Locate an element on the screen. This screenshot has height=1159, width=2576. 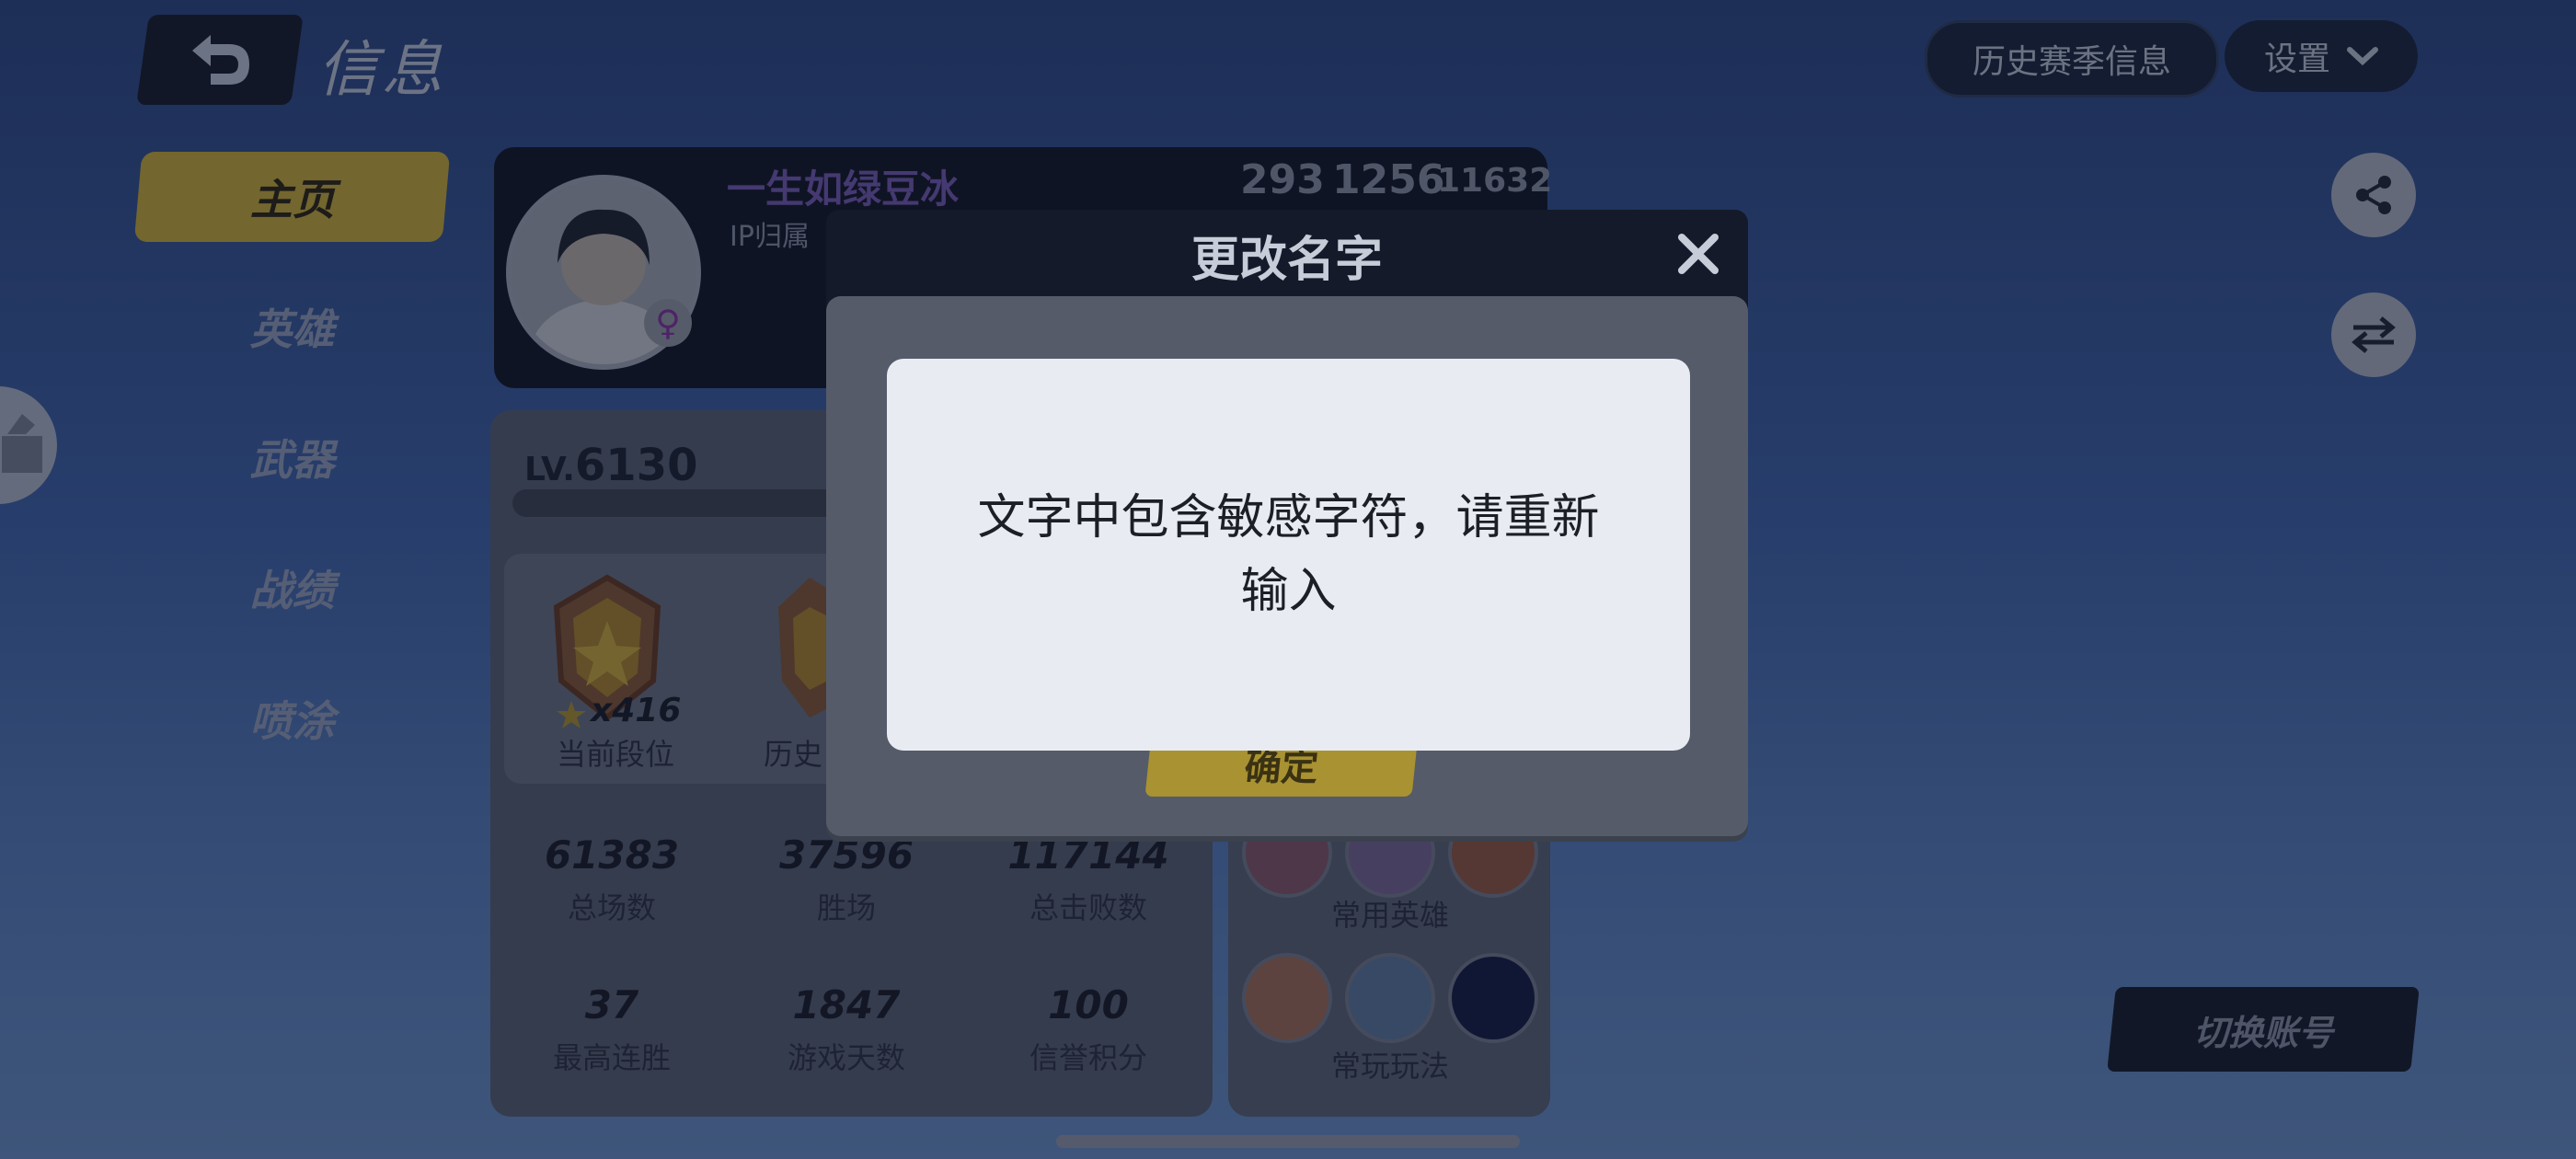
rename-dialog-title: 更改名字 is located at coordinates (1286, 260).